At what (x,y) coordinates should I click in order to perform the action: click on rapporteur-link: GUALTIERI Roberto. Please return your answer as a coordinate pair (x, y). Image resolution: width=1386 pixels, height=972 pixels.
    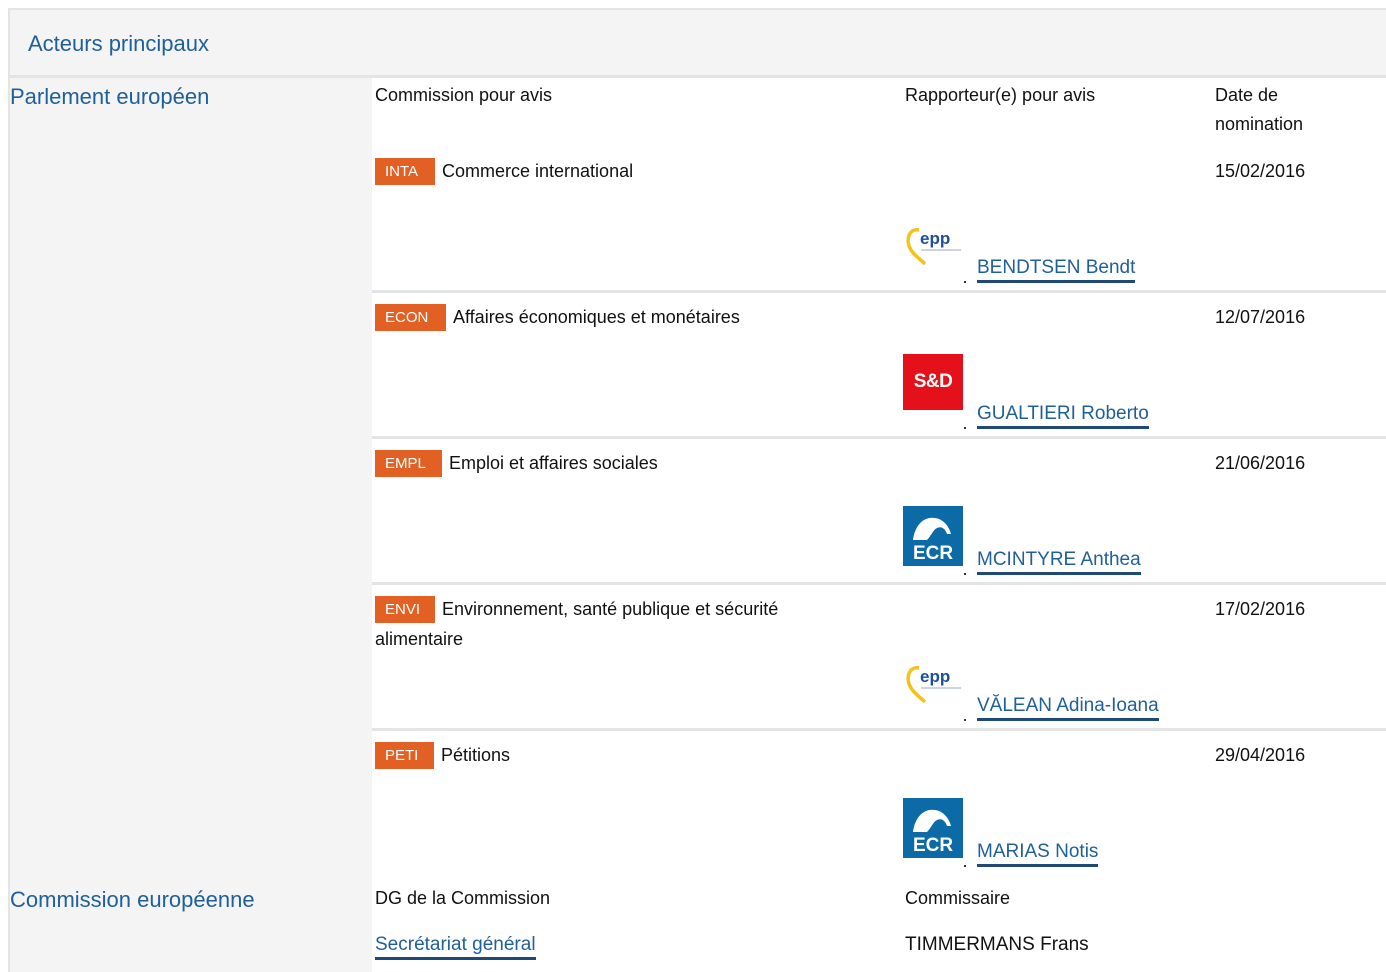
    Looking at the image, I should click on (1063, 415).